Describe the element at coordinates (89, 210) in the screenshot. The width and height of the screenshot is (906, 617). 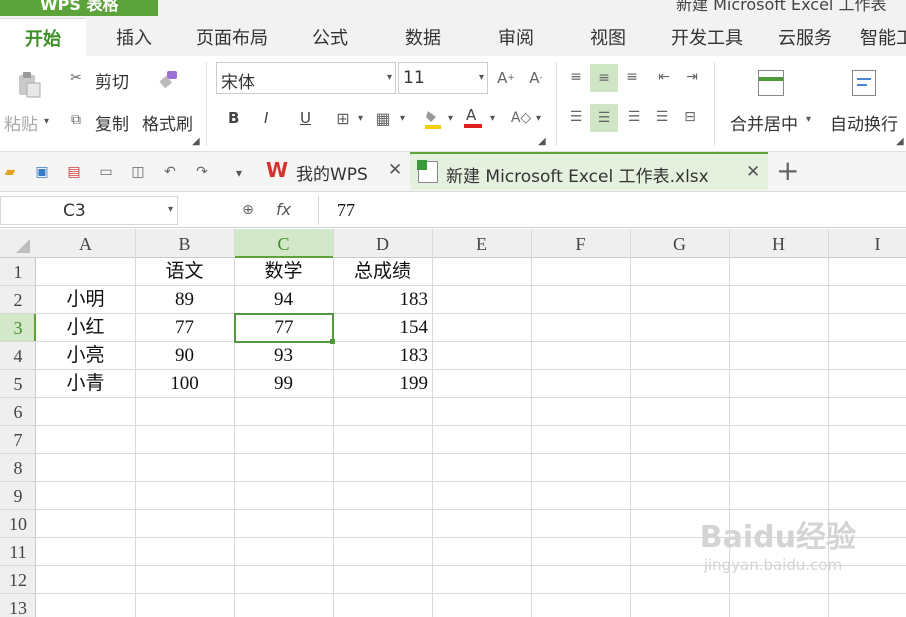
I see `name-box: C3 ▾` at that location.